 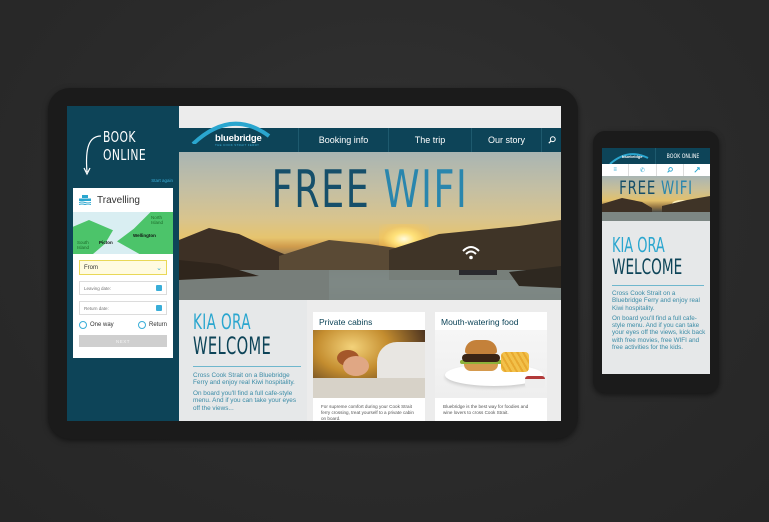 I want to click on return-label: Return, so click(x=157, y=325).